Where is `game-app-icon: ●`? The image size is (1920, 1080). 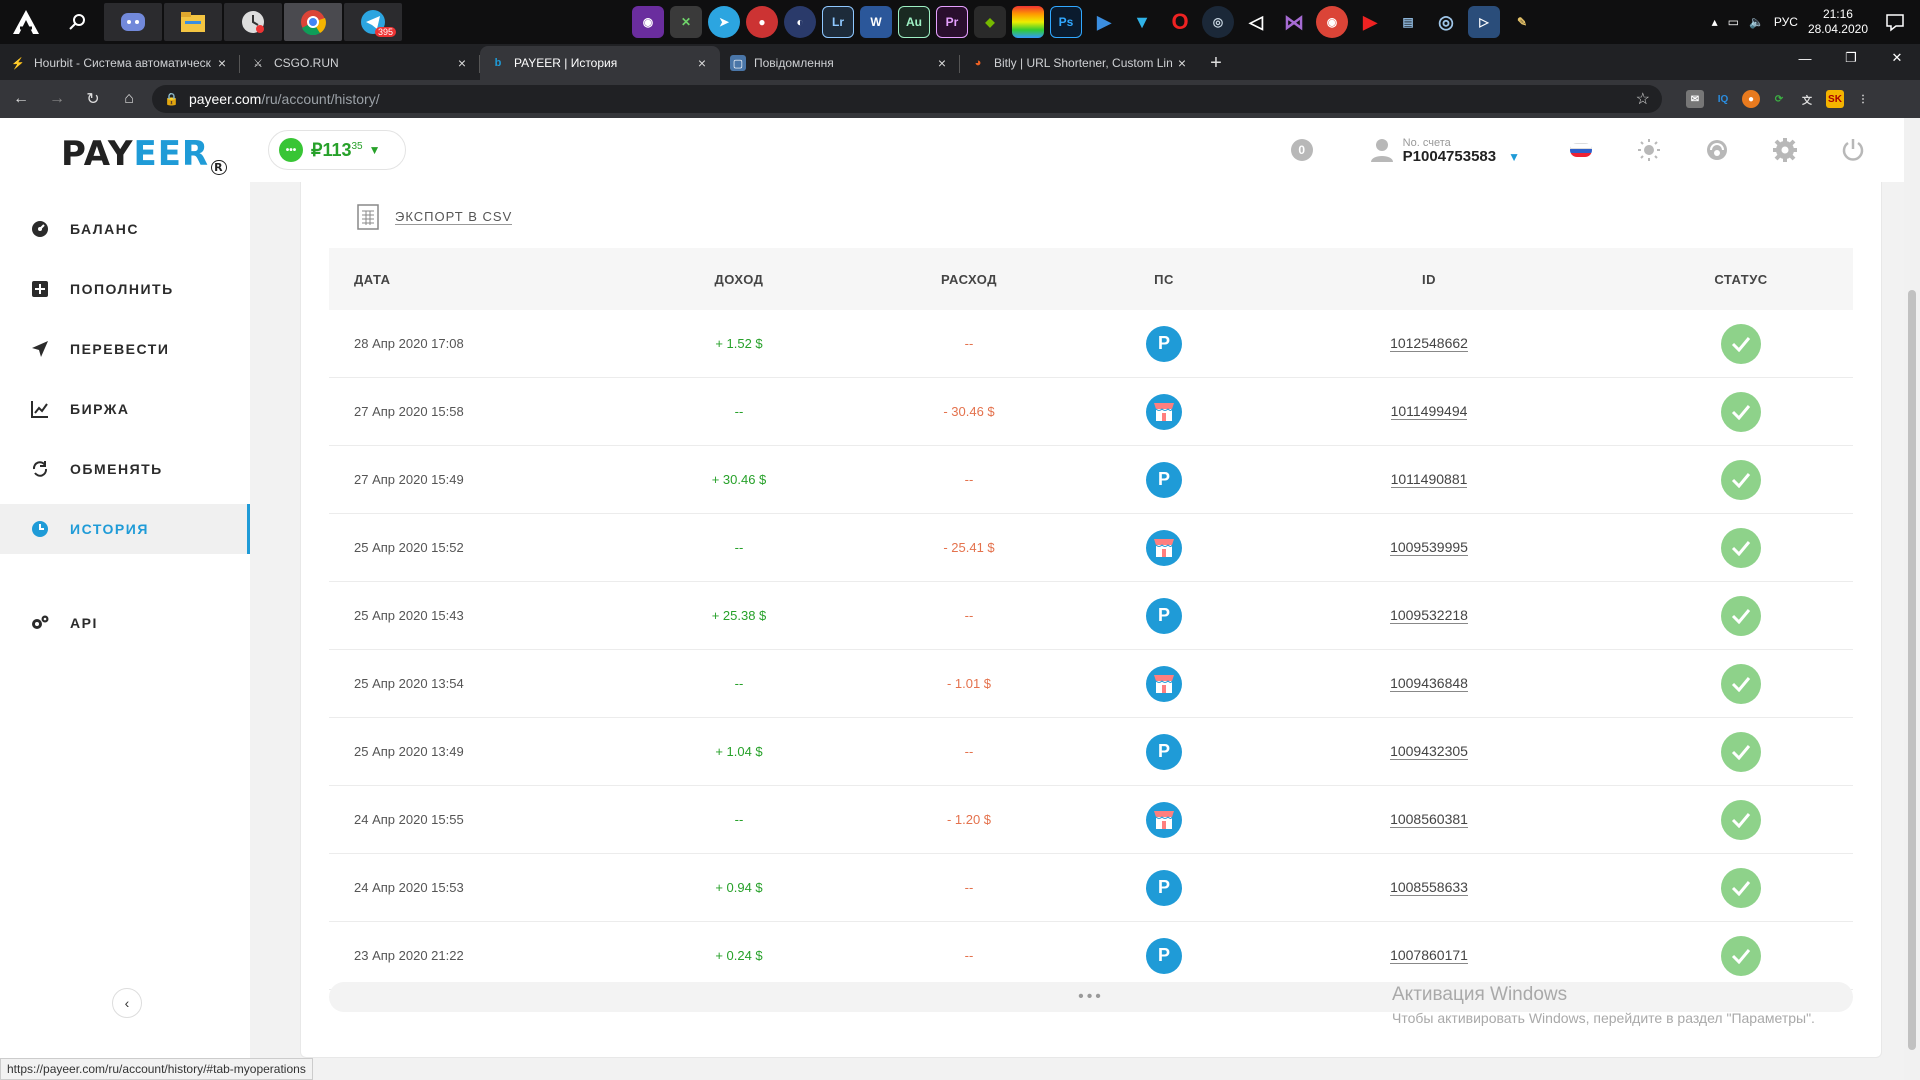
game-app-icon: ● is located at coordinates (762, 22).